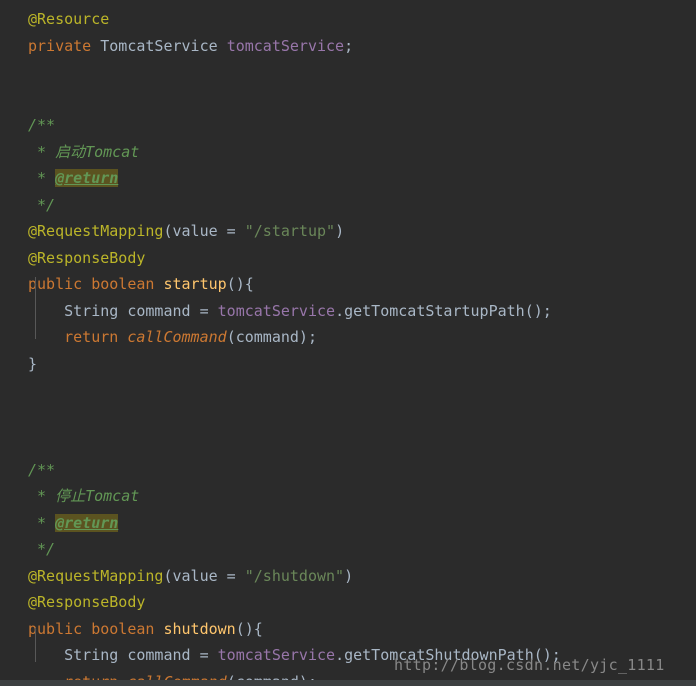 This screenshot has height=686, width=696. I want to click on code-token-string: "/shutdown", so click(294, 575).